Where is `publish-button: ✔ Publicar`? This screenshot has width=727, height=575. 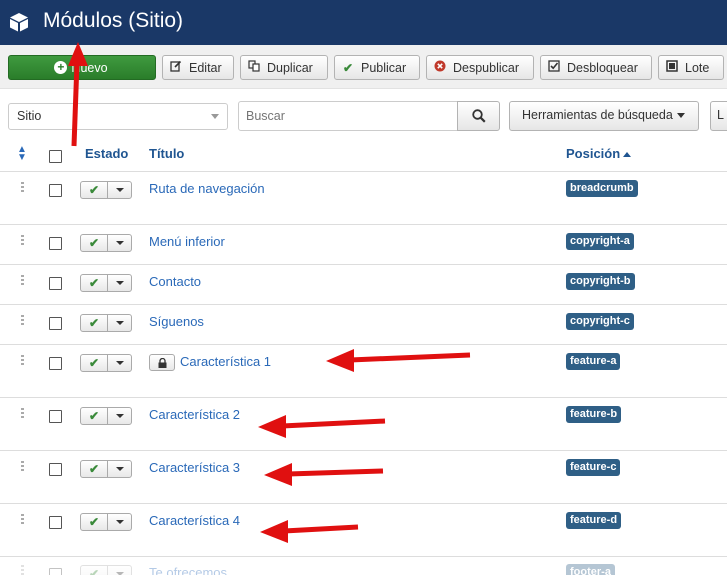
publish-button: ✔ Publicar is located at coordinates (377, 67).